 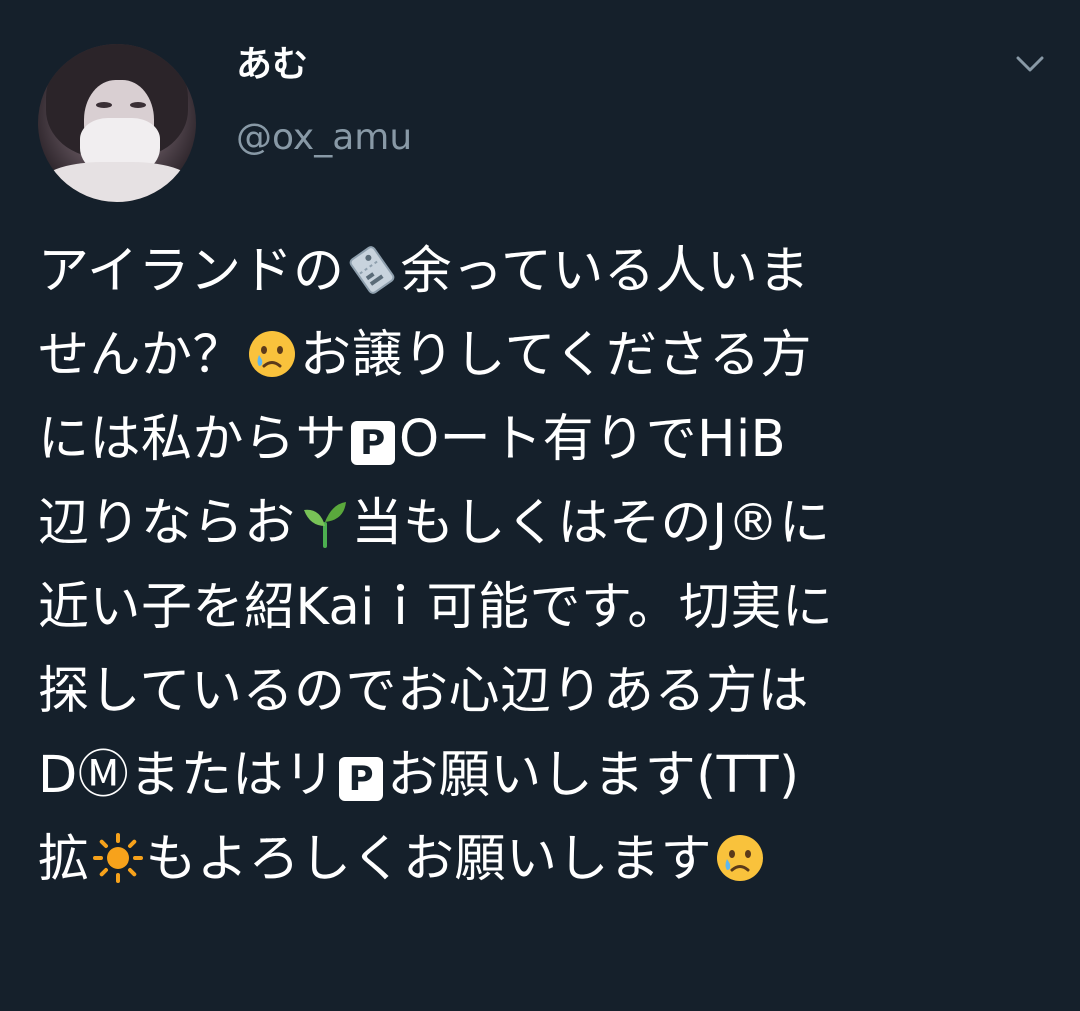 What do you see at coordinates (593, 439) in the screenshot?
I see `text-segment: Oート有りでHiB` at bounding box center [593, 439].